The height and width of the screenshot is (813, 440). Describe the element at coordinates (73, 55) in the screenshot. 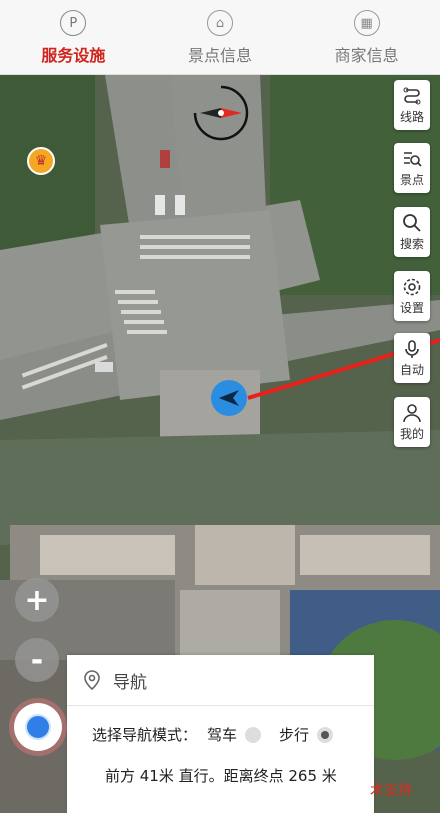

I see `tab-label: 服务设施` at that location.